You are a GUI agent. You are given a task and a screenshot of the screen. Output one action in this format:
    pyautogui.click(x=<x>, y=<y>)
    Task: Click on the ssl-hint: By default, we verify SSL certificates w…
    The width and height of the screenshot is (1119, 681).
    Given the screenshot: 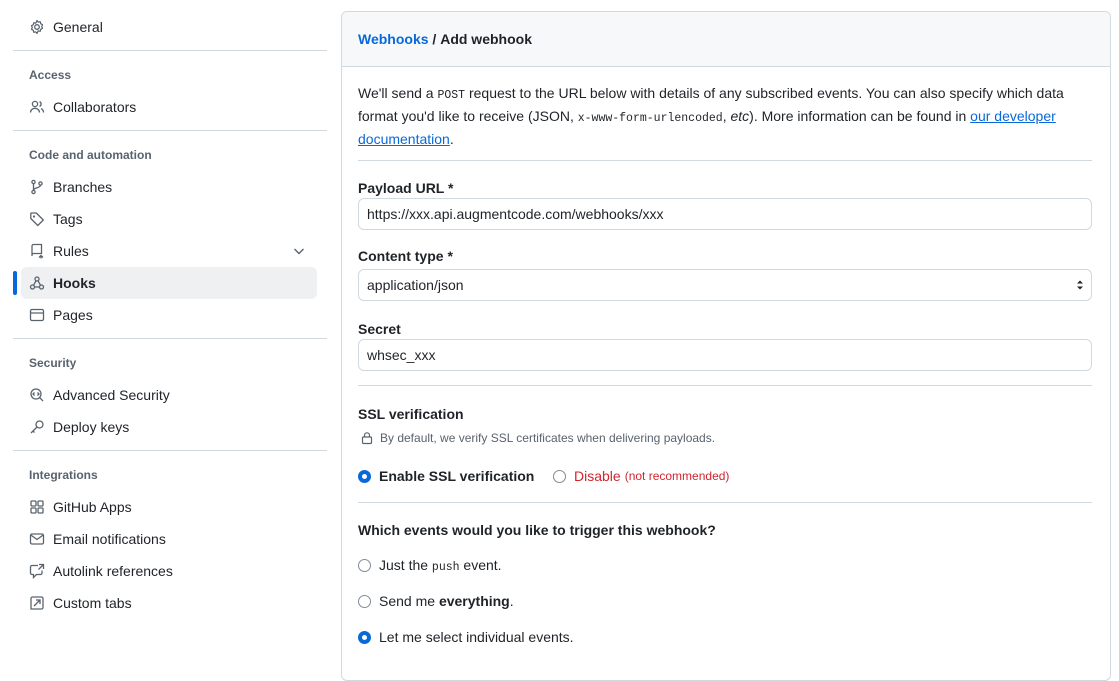 What is the action you would take?
    pyautogui.click(x=537, y=438)
    